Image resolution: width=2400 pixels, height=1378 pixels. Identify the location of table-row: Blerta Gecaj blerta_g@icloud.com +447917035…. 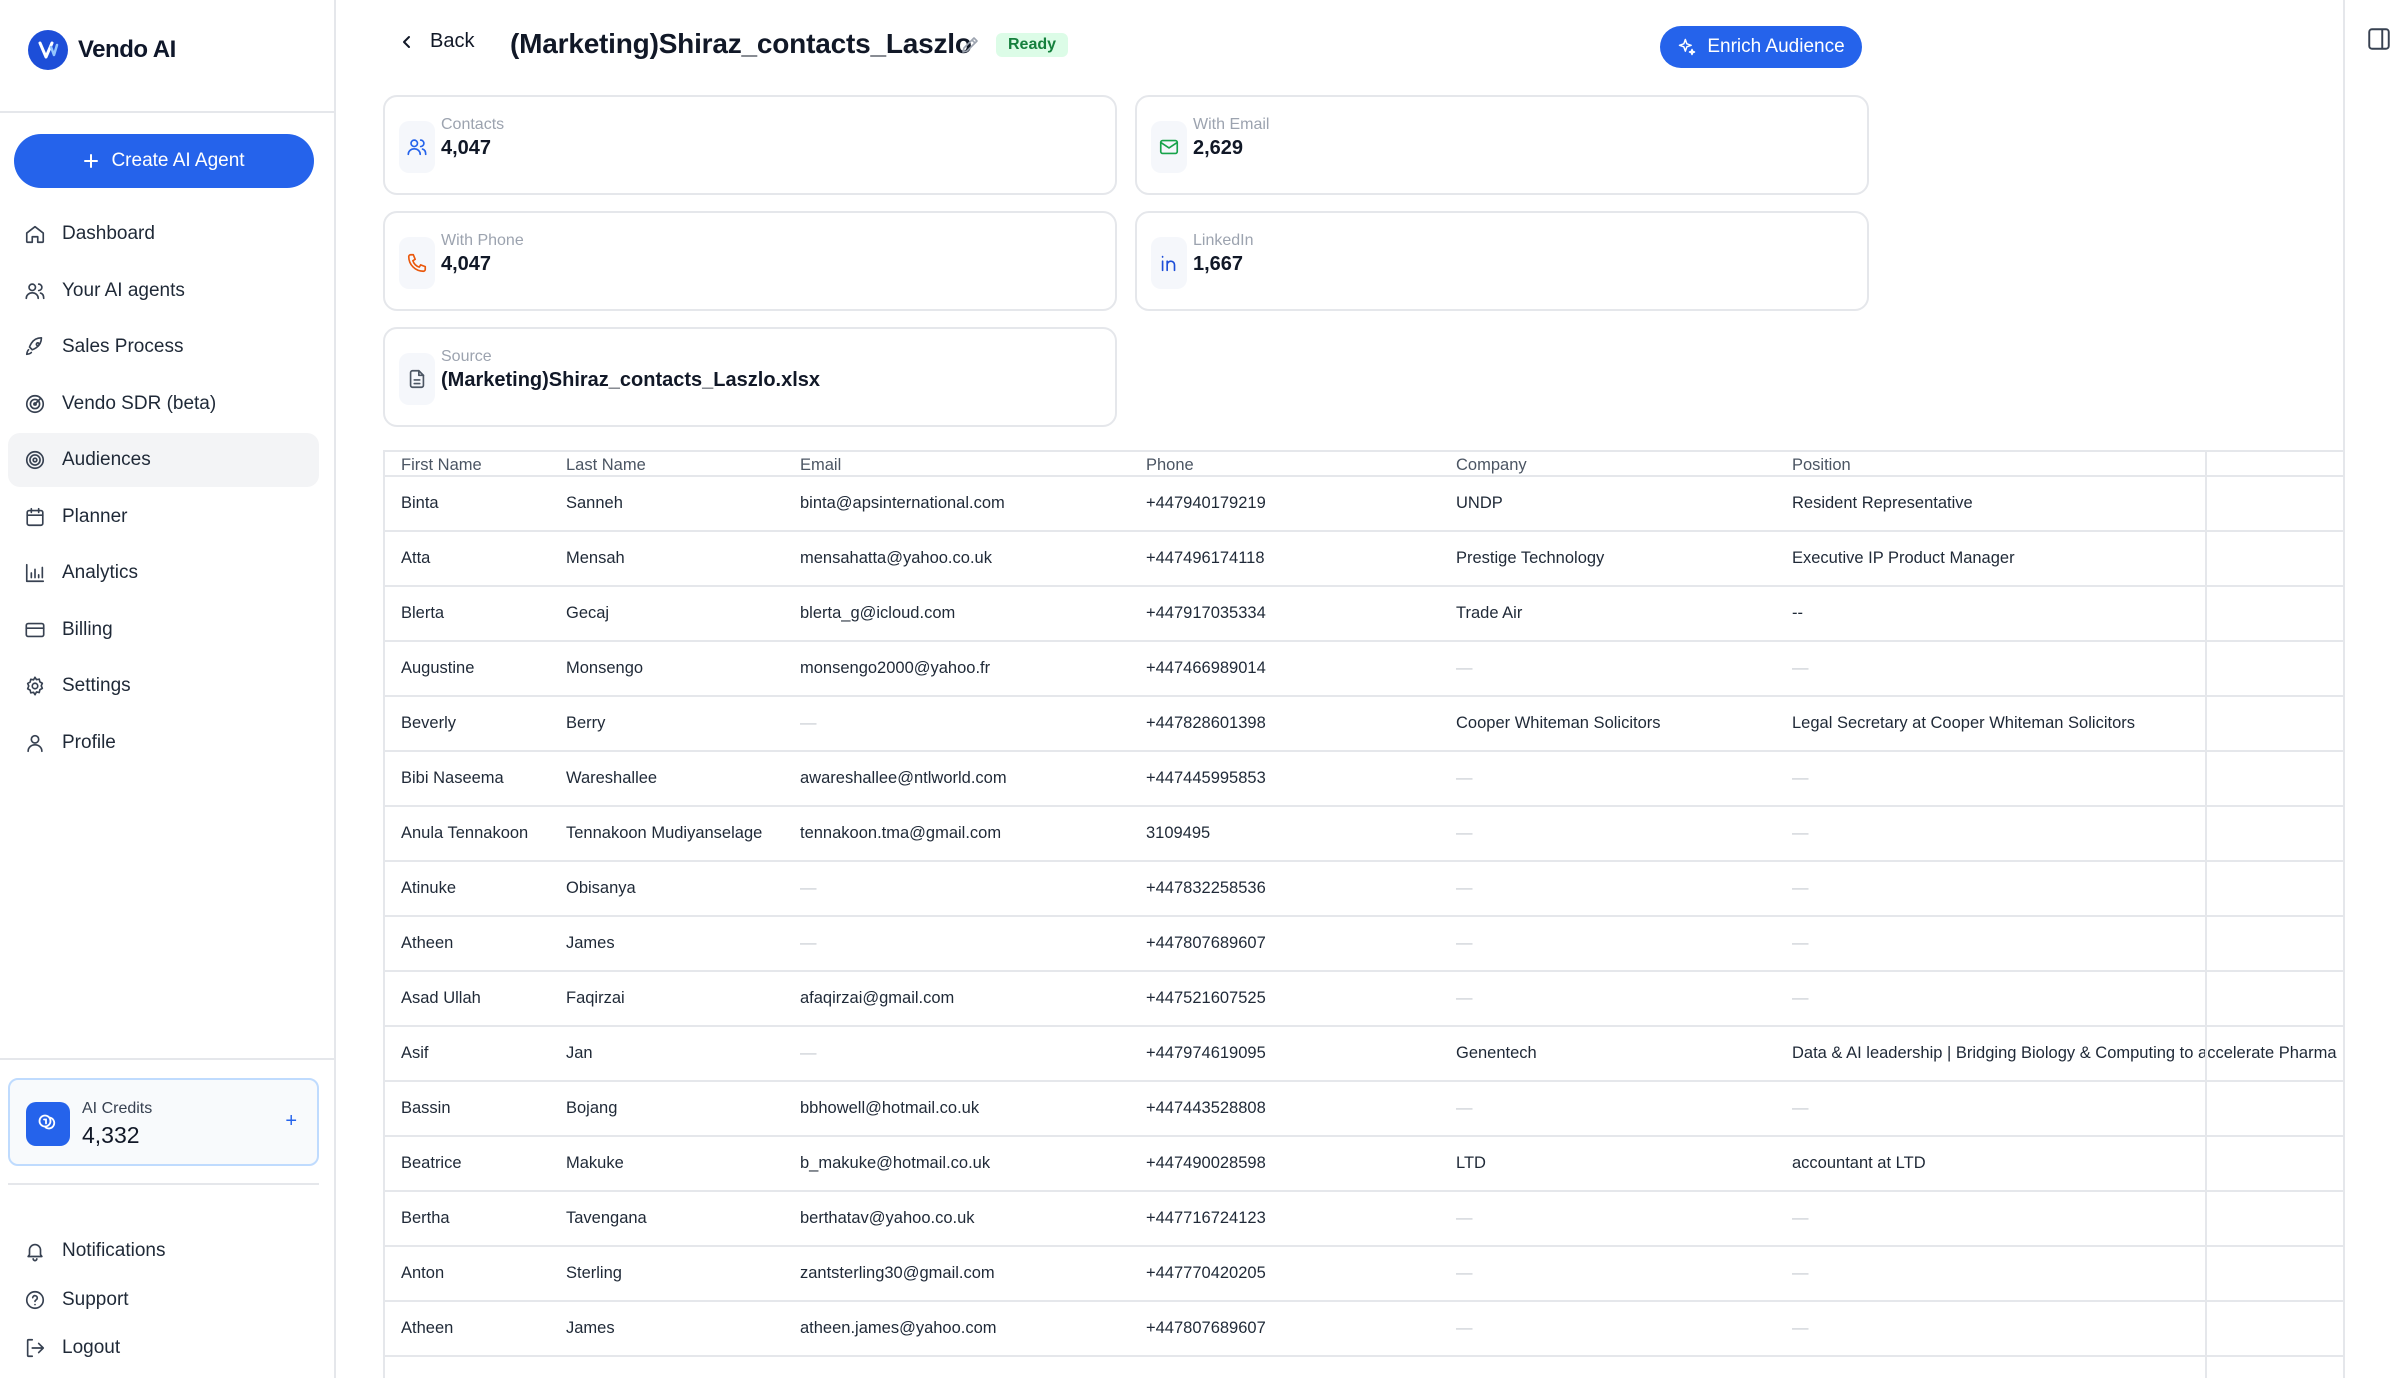
(1364, 614).